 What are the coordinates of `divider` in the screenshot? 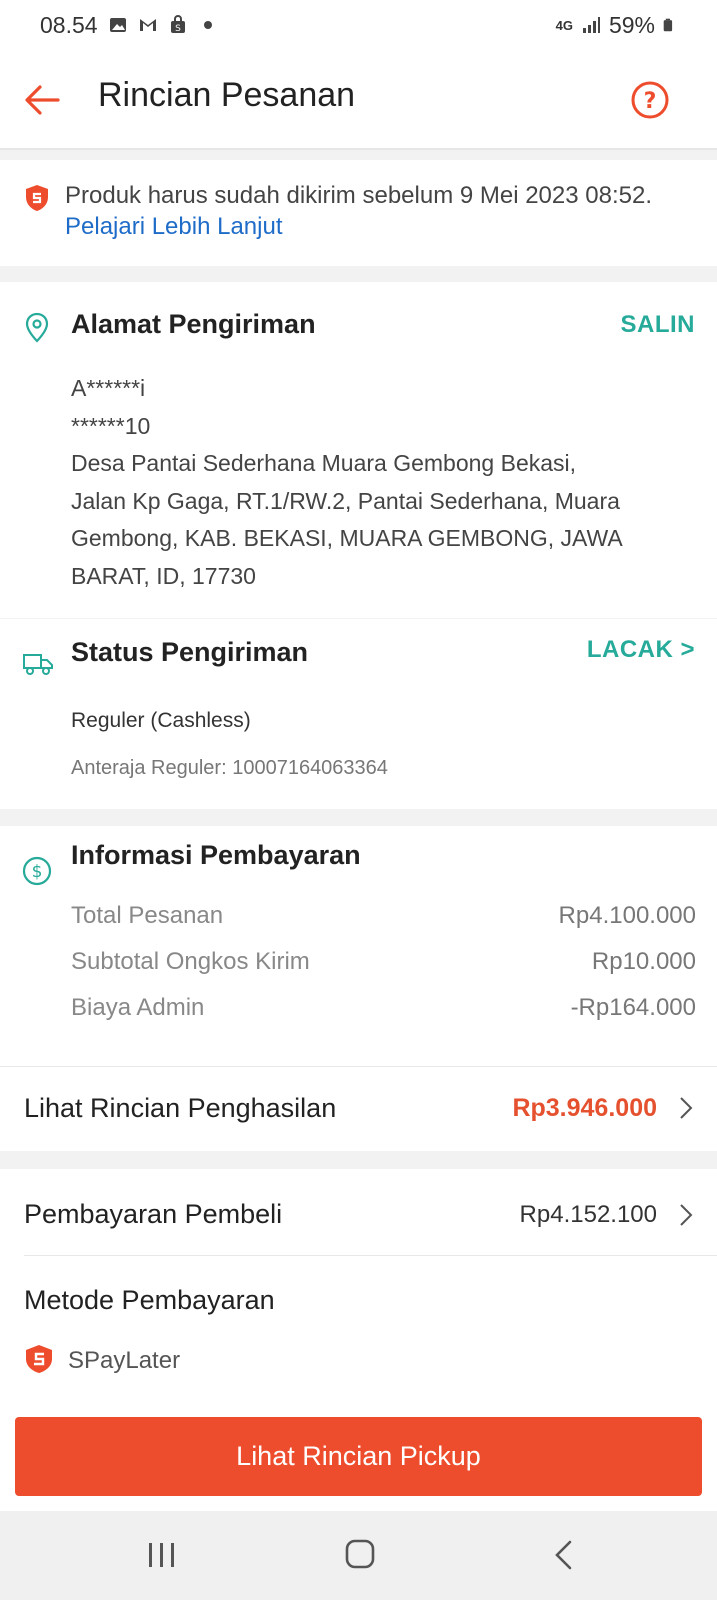 It's located at (370, 1255).